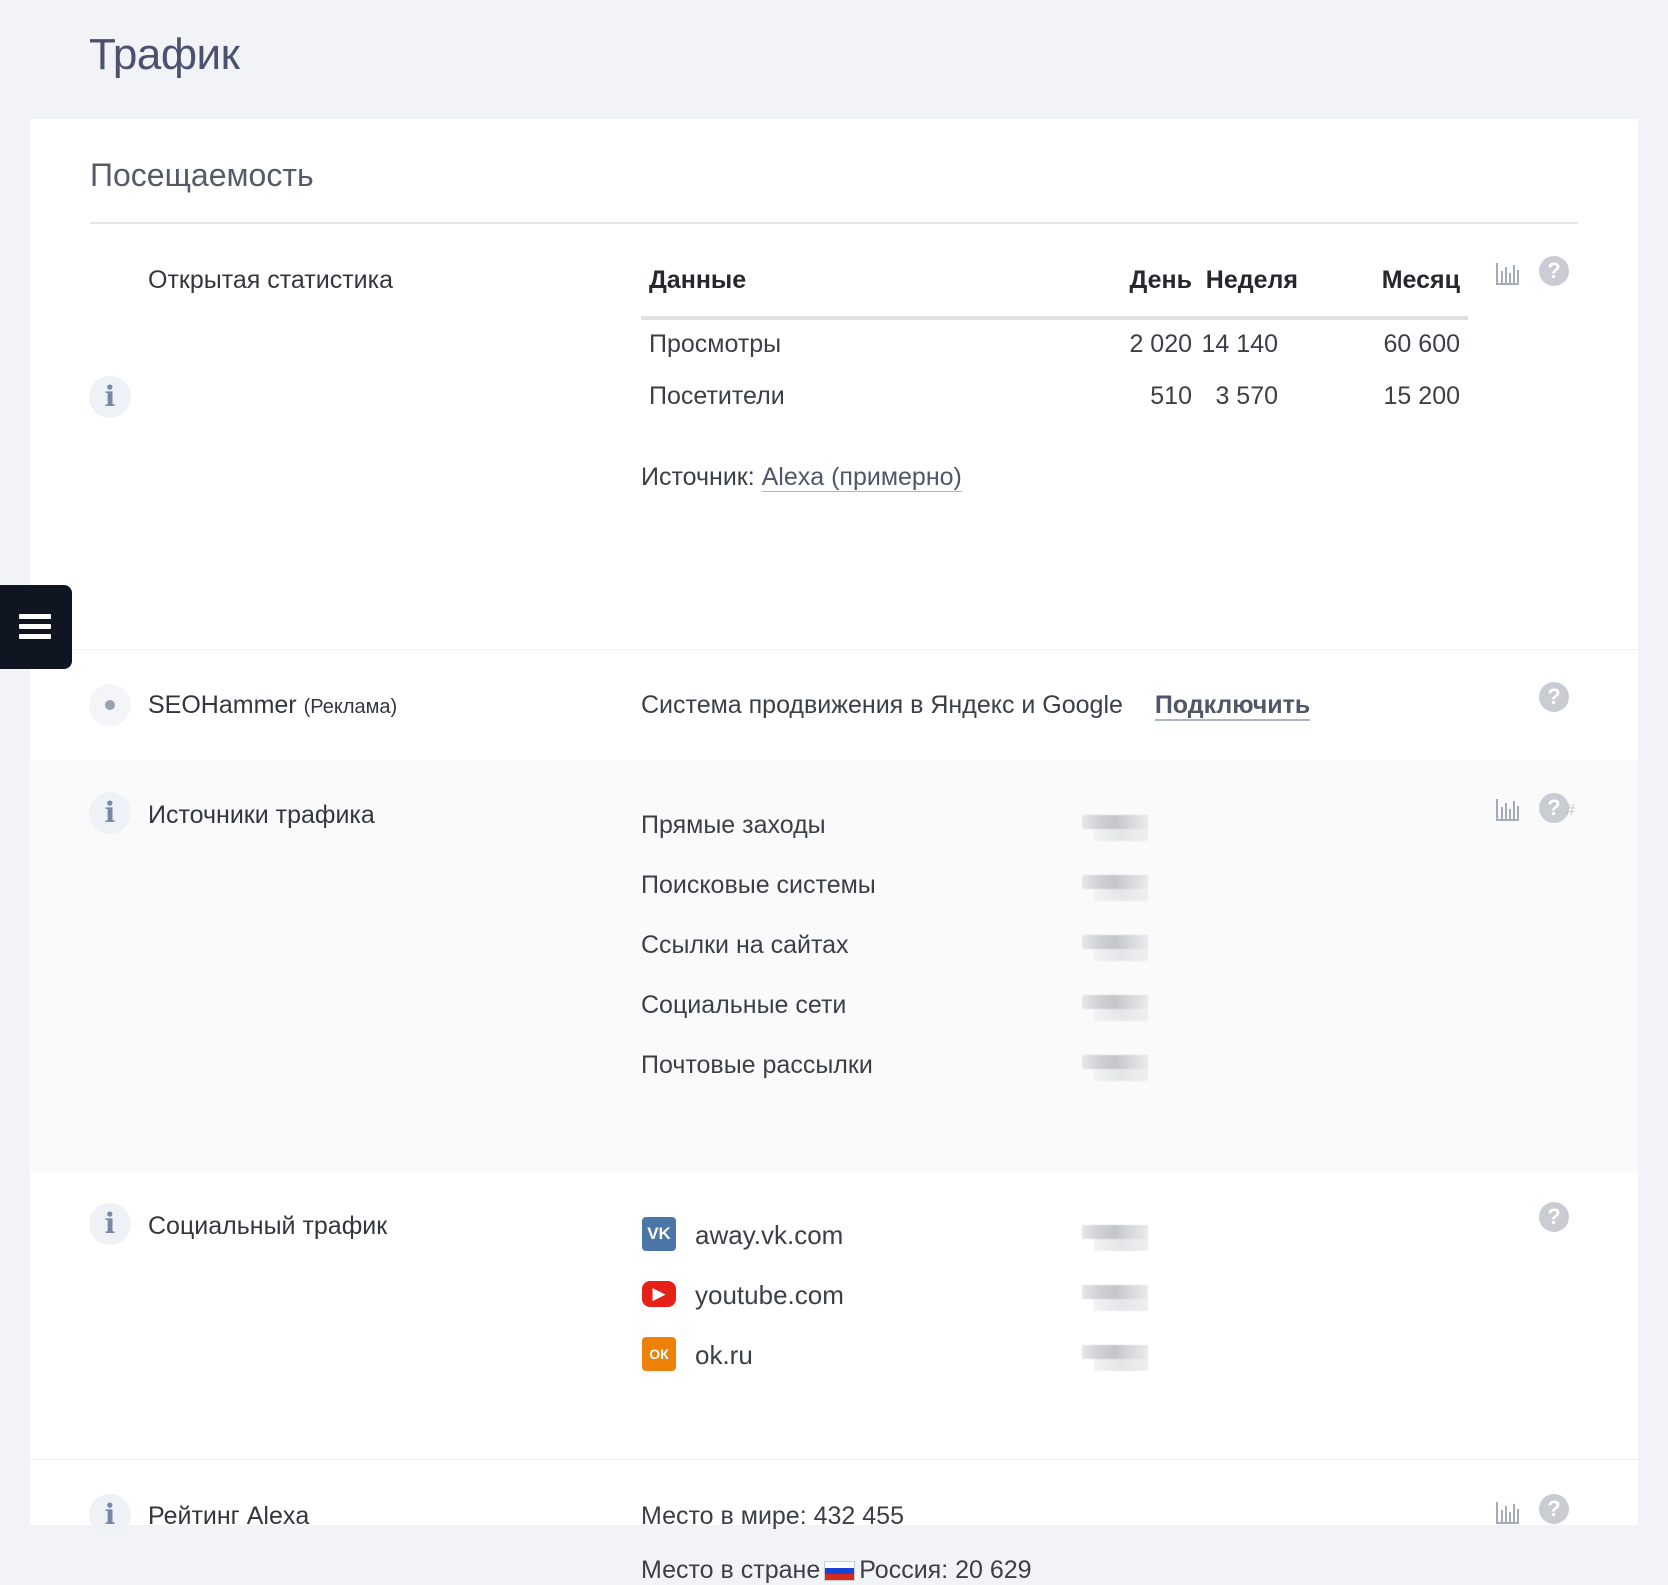  Describe the element at coordinates (659, 1294) in the screenshot. I see `youtube-icon: ▶` at that location.